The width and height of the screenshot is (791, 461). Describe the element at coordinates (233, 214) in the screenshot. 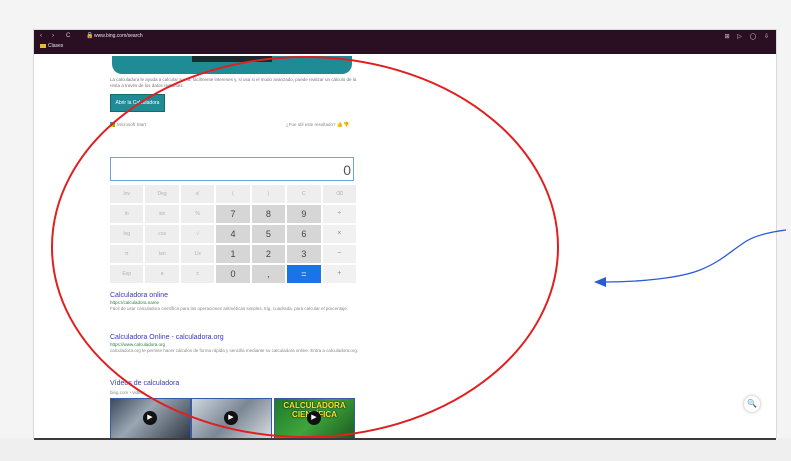

I see `calculator-key: 7` at that location.